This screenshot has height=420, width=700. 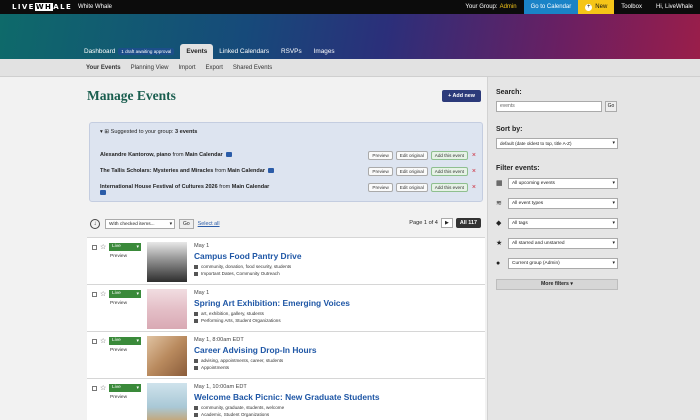 I want to click on from-label: from, so click(x=225, y=187).